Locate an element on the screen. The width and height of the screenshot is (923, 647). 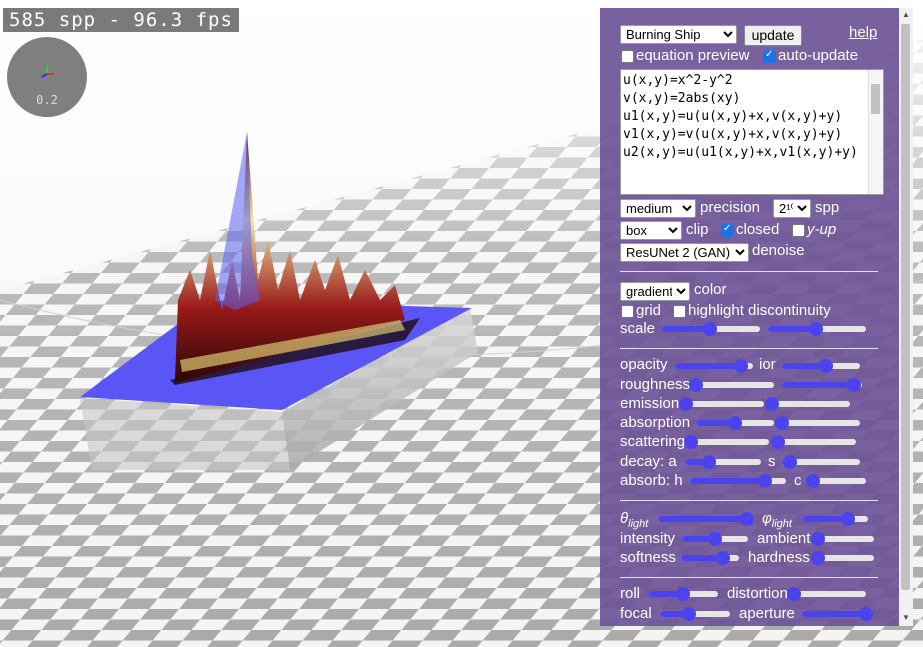
intensity-label: intensity is located at coordinates (648, 538).